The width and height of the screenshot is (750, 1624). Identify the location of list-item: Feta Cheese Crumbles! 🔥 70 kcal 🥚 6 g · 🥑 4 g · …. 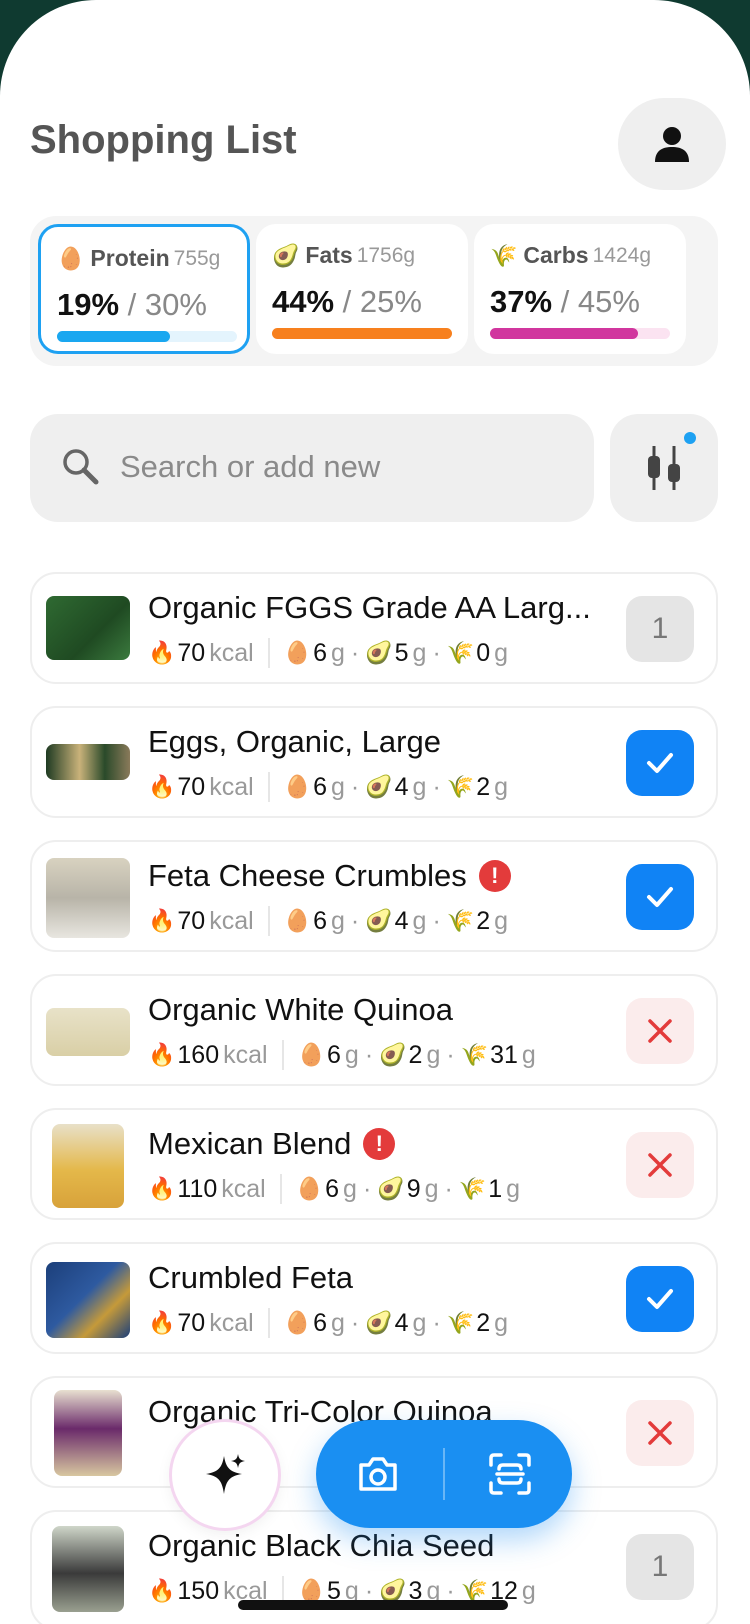
(374, 896).